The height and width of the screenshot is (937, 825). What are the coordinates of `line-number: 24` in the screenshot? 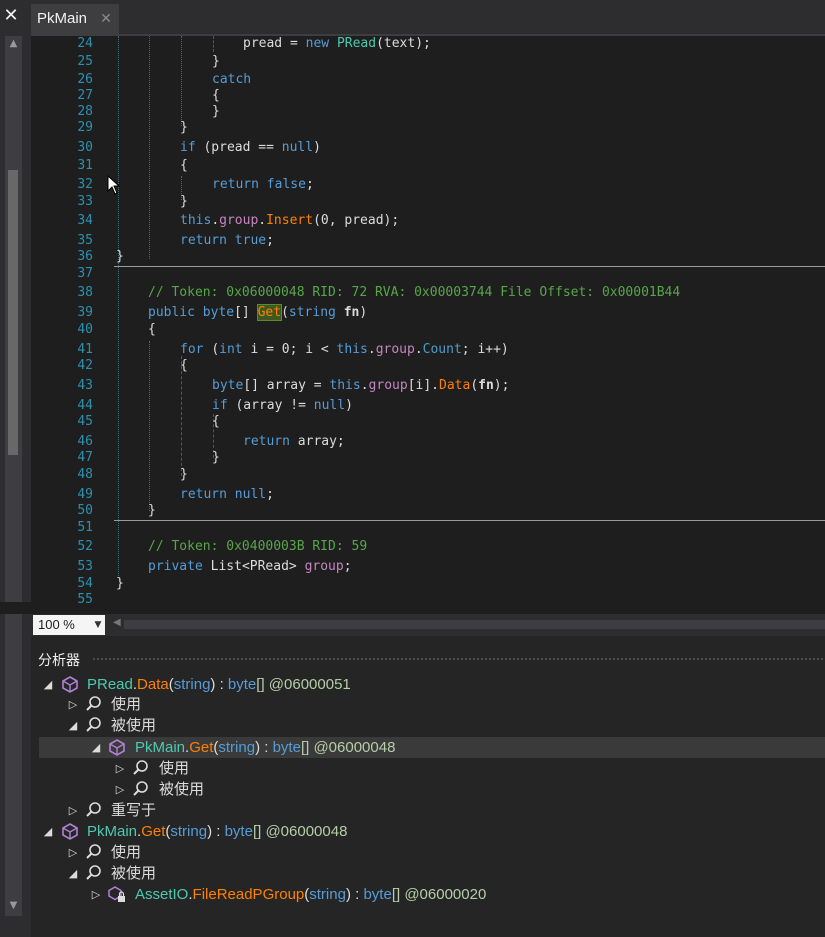 It's located at (85, 43).